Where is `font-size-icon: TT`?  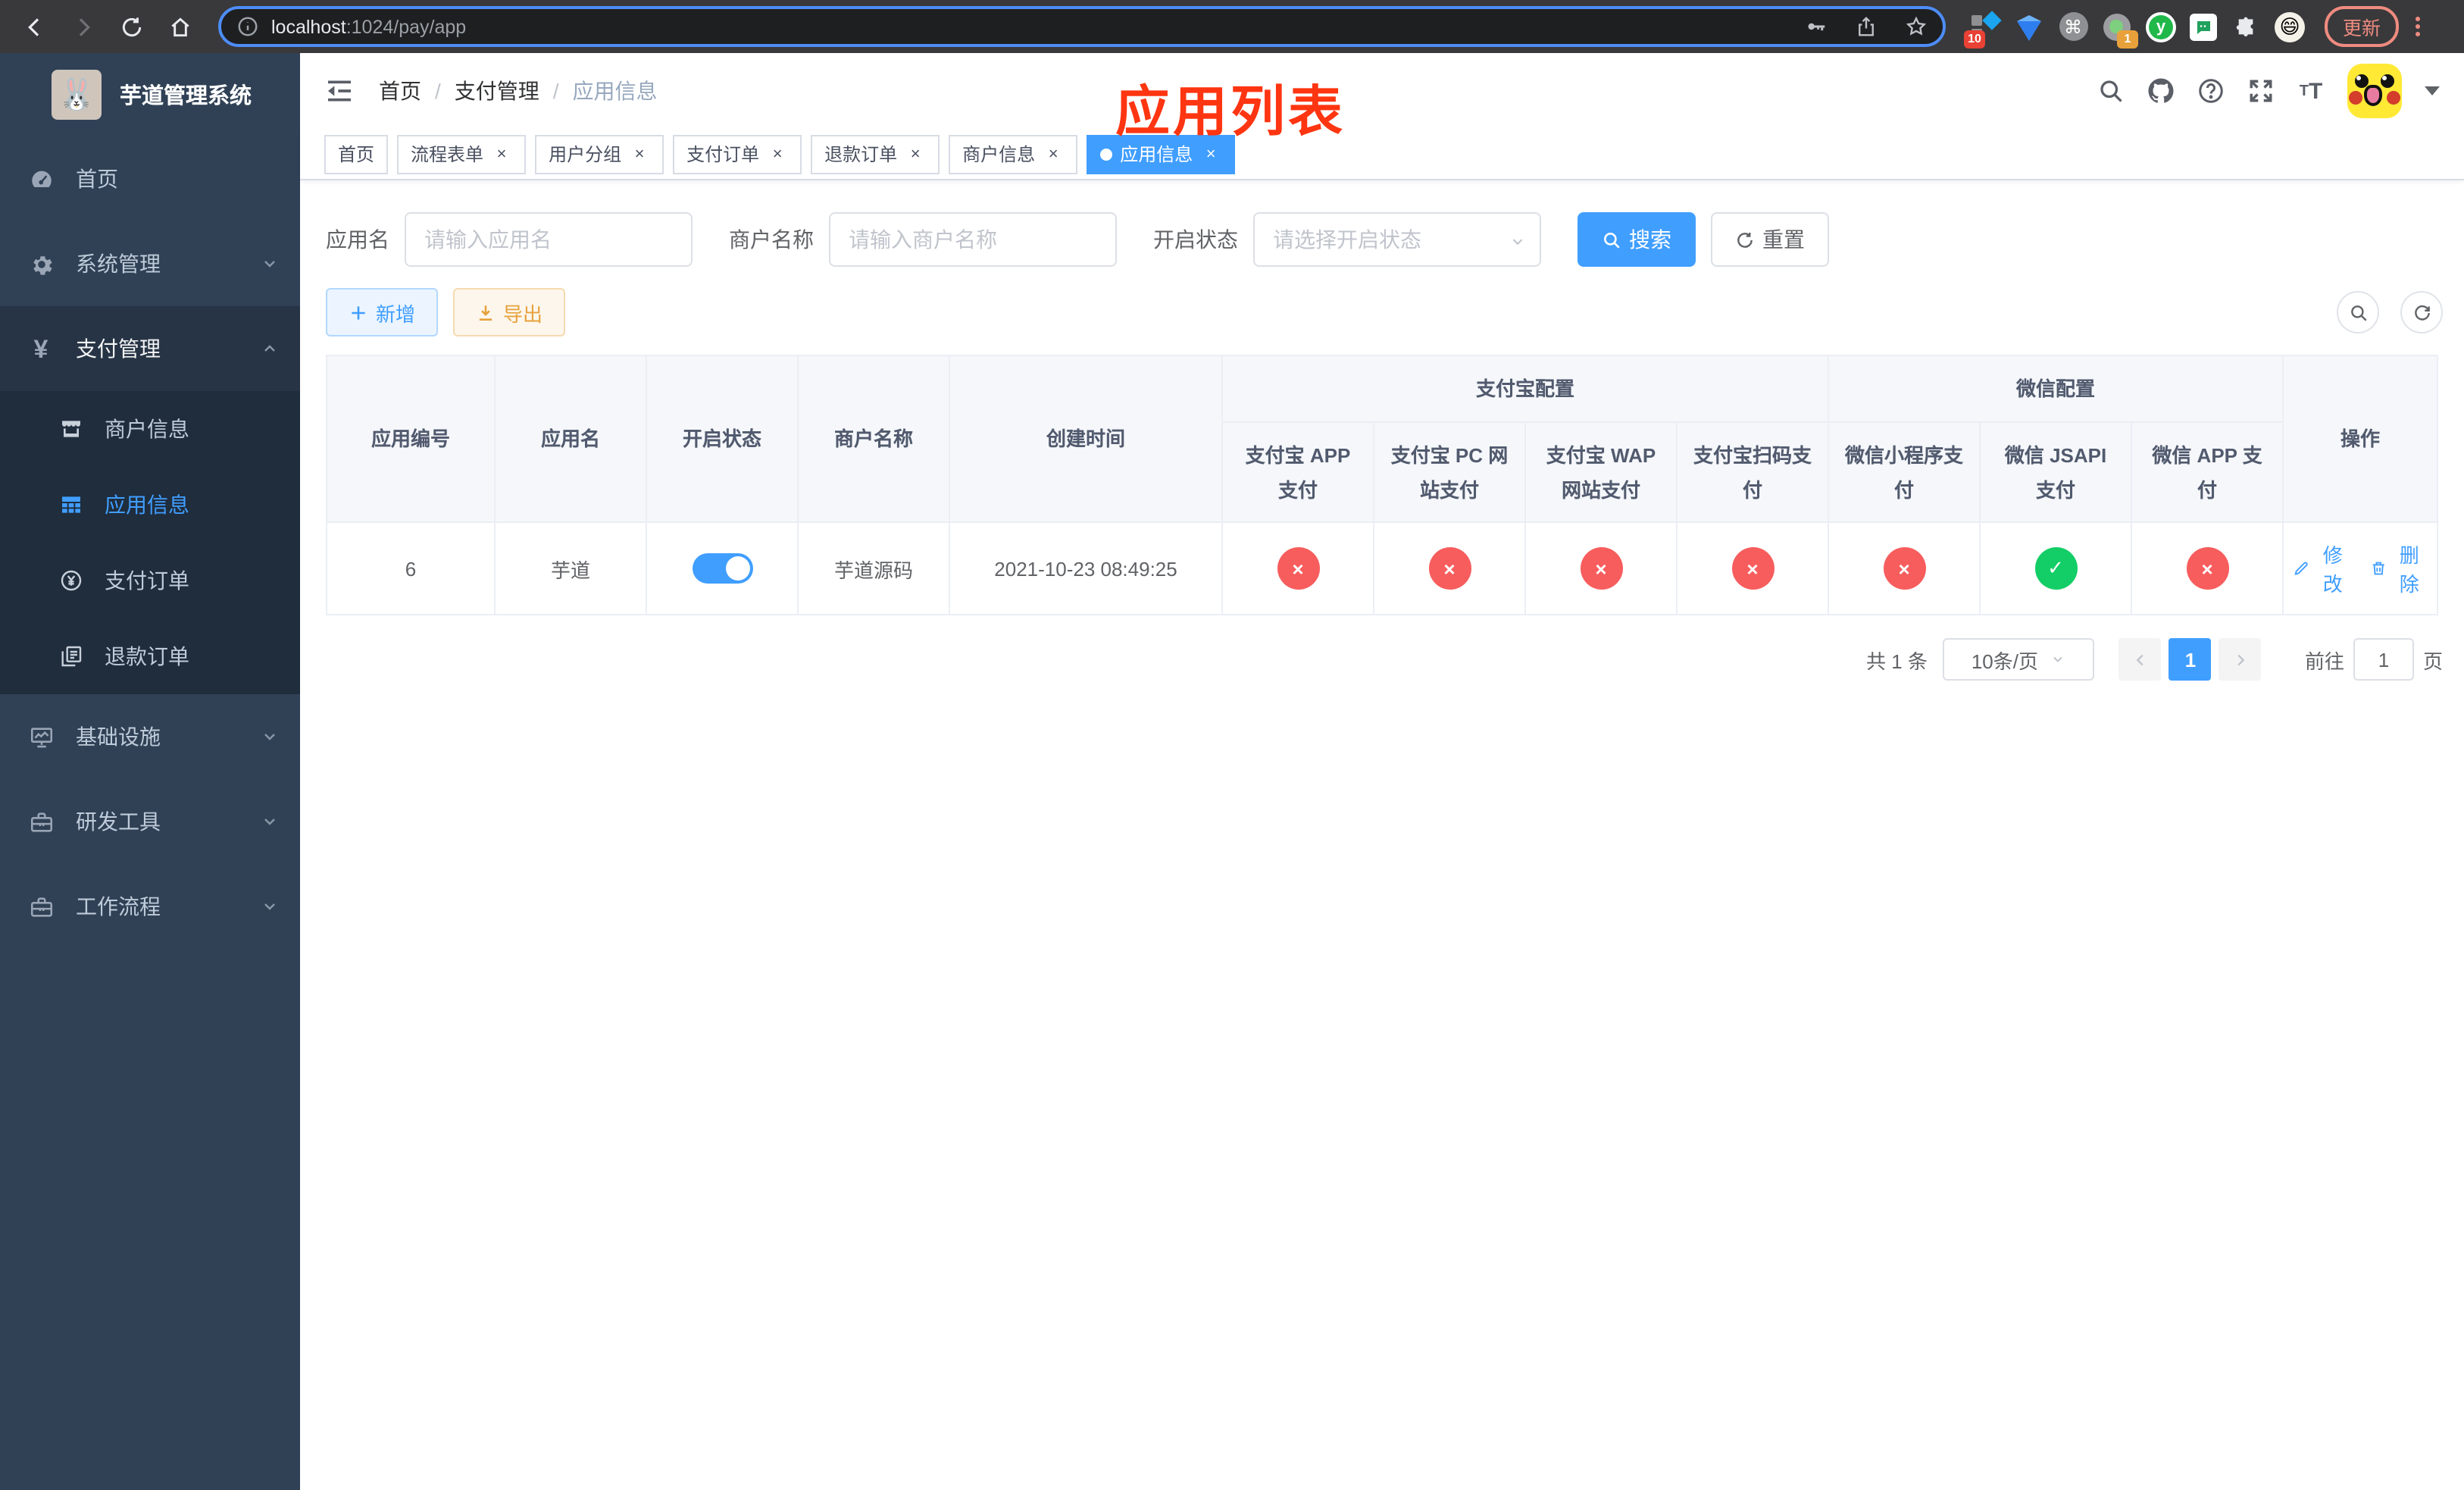 font-size-icon: TT is located at coordinates (2311, 91).